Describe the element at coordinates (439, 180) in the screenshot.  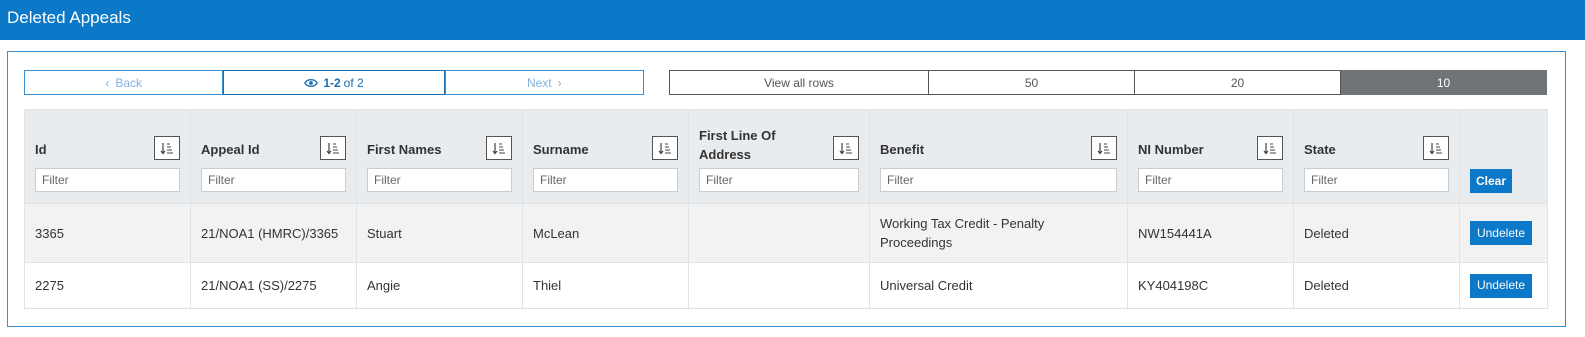
I see `filter-first-names-input` at that location.